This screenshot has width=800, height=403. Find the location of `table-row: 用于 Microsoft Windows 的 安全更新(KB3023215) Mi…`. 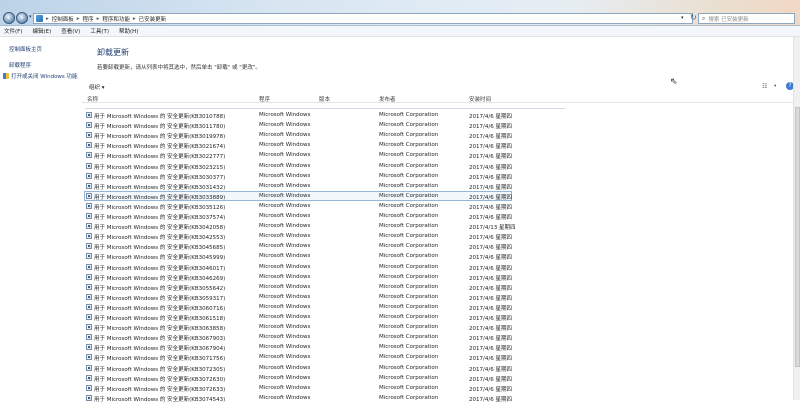

table-row: 用于 Microsoft Windows 的 安全更新(KB3023215) Mi… is located at coordinates (441, 166).